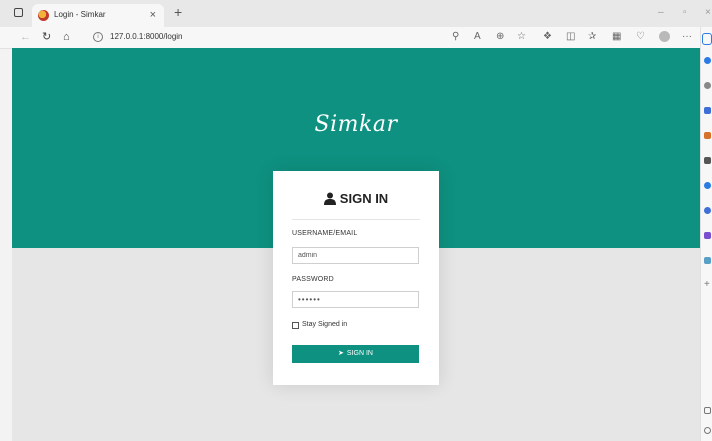 This screenshot has width=712, height=441. What do you see at coordinates (364, 198) in the screenshot?
I see `login-title: SIGN IN` at bounding box center [364, 198].